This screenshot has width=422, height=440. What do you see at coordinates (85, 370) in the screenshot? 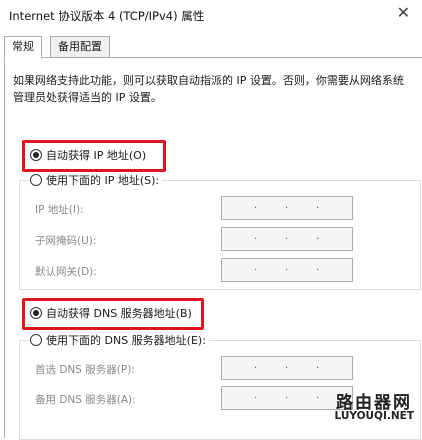
I see `preferred-dns-label: 首选 DNS 服务器(P):` at bounding box center [85, 370].